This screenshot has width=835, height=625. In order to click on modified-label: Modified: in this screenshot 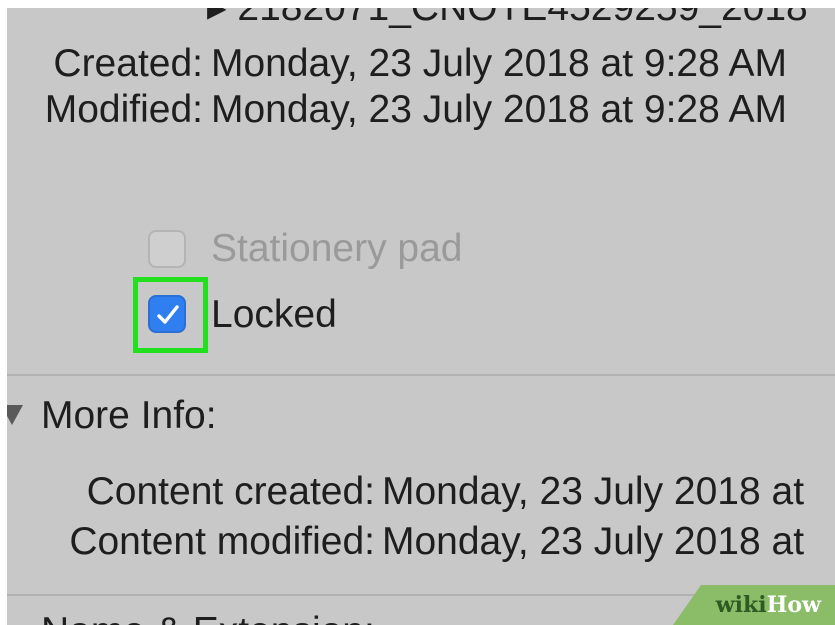, I will do `click(123, 109)`.